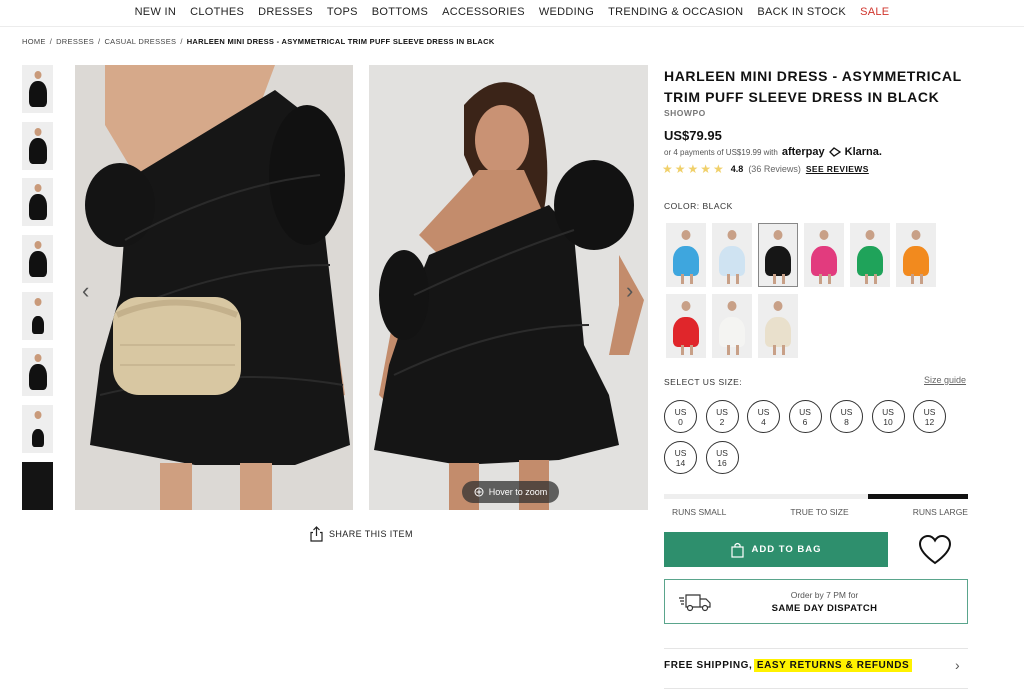 The width and height of the screenshot is (1024, 692). What do you see at coordinates (34, 41) in the screenshot?
I see `breadcrumb-home: HOME` at bounding box center [34, 41].